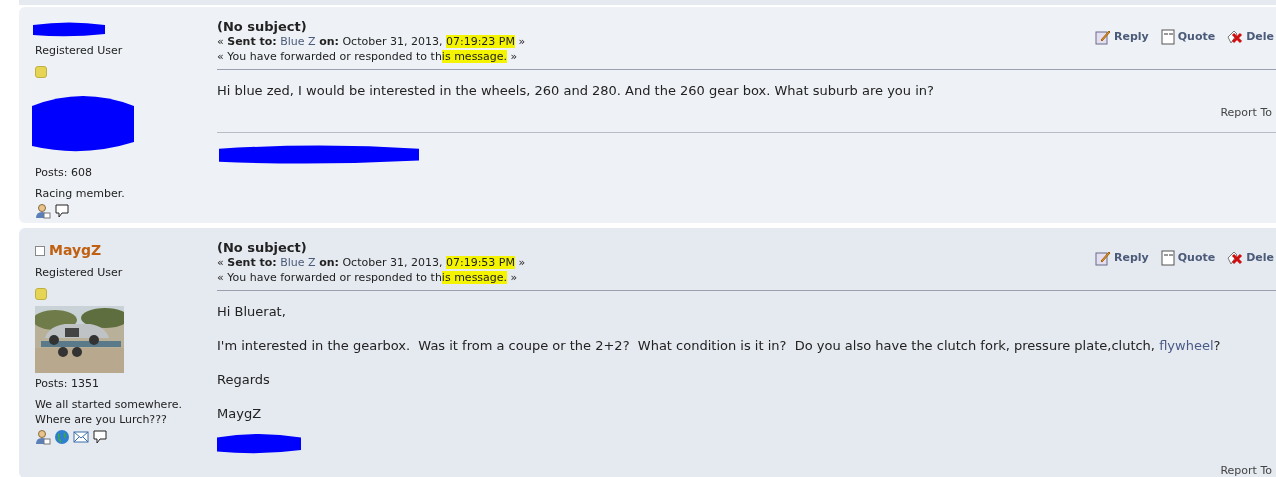  Describe the element at coordinates (81, 437) in the screenshot. I see `envelope-icon` at that location.